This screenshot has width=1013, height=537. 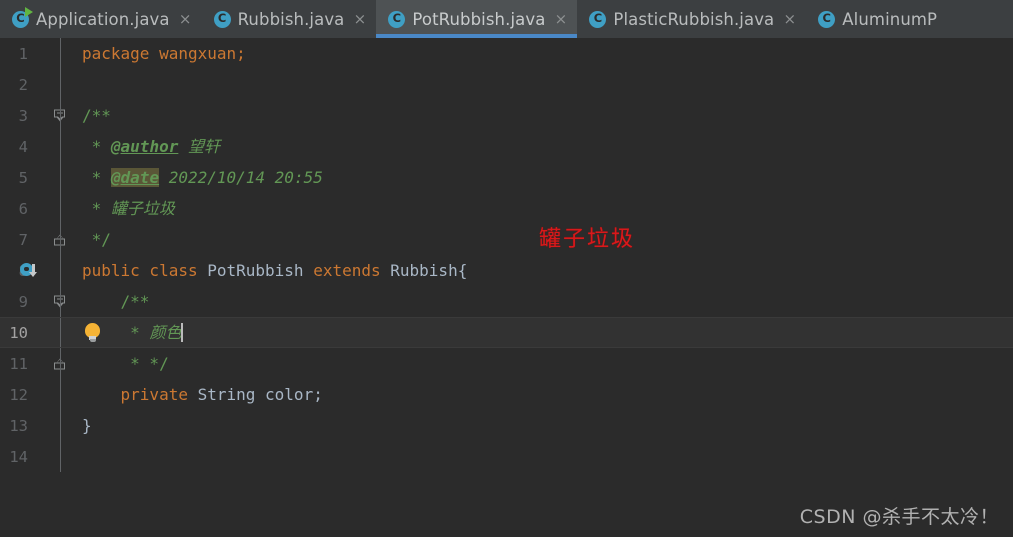 What do you see at coordinates (31, 53) in the screenshot?
I see `gutter: 1` at bounding box center [31, 53].